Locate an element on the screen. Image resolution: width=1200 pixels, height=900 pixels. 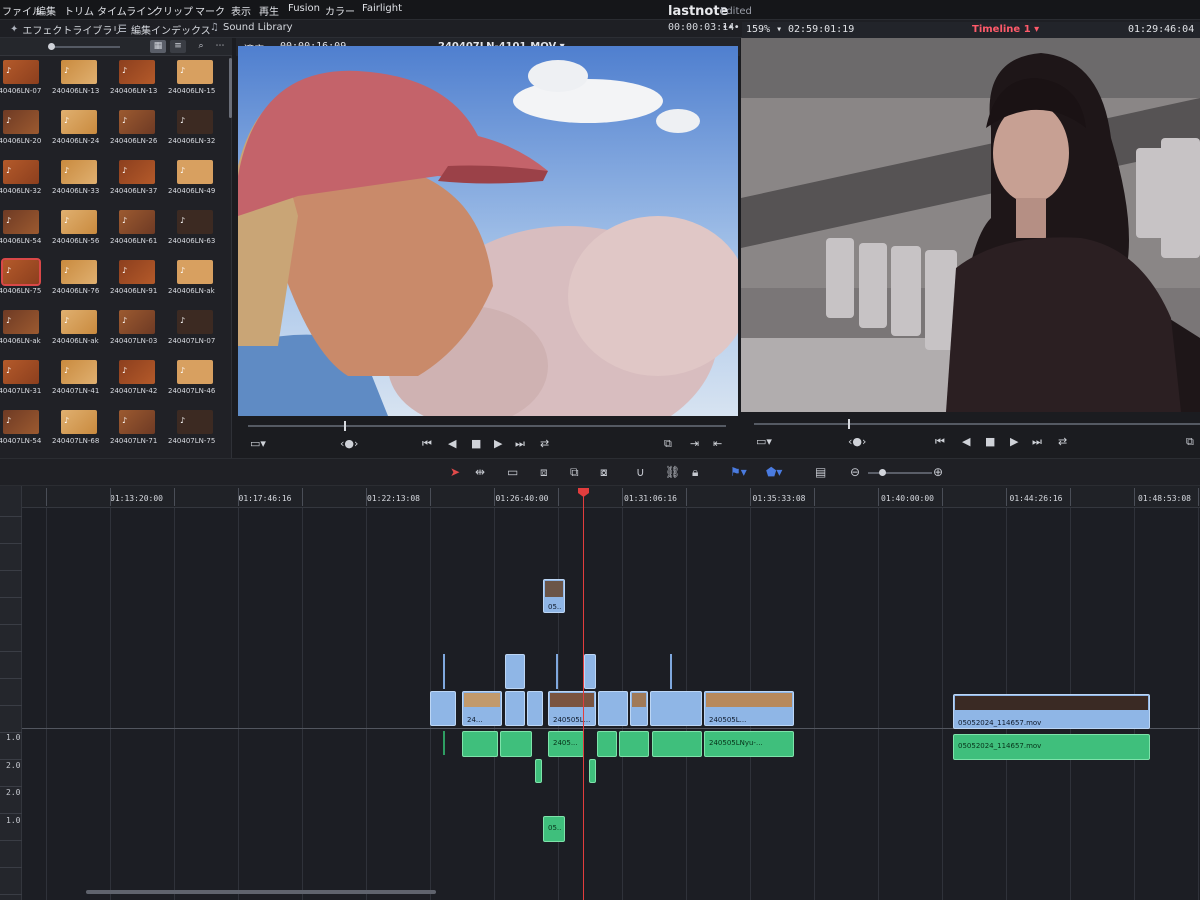
menu-timeline: タイムライン is located at coordinates (126, 10).